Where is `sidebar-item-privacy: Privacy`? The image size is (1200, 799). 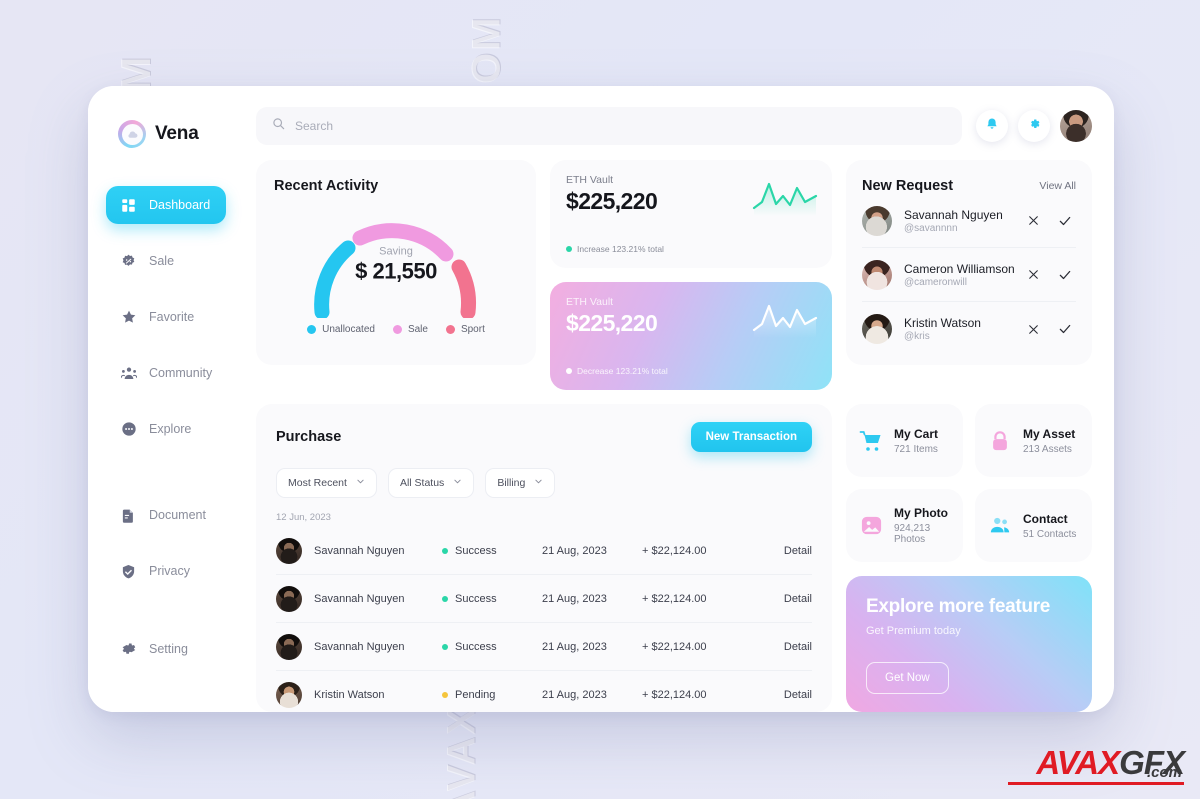
sidebar-item-privacy: Privacy is located at coordinates (166, 571).